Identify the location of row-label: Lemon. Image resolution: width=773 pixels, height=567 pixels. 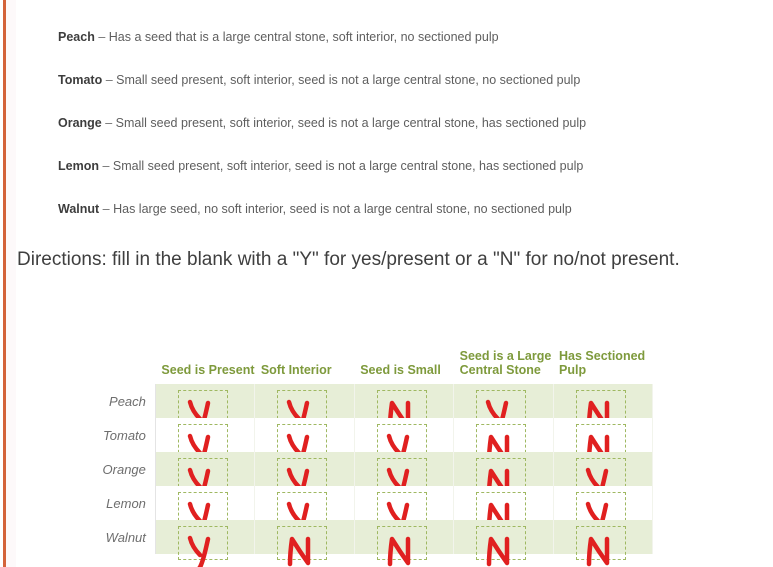
(106, 503).